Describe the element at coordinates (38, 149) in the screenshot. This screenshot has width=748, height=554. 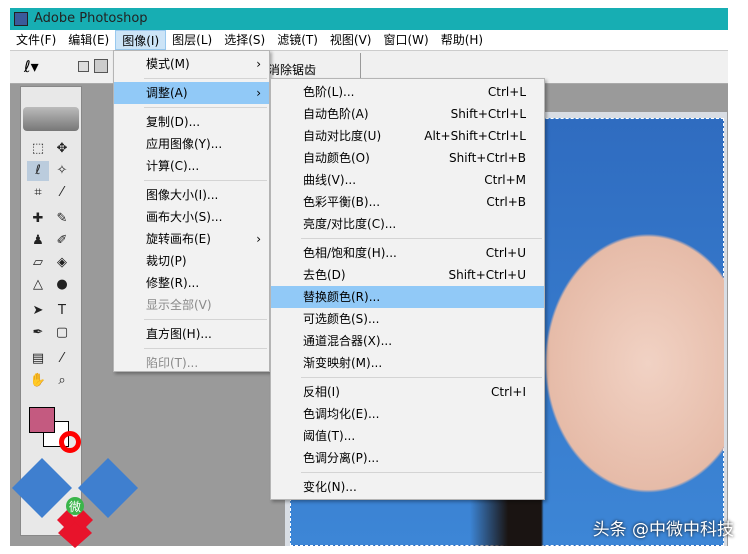
I see `marquee-tool-icon: ⬚` at that location.